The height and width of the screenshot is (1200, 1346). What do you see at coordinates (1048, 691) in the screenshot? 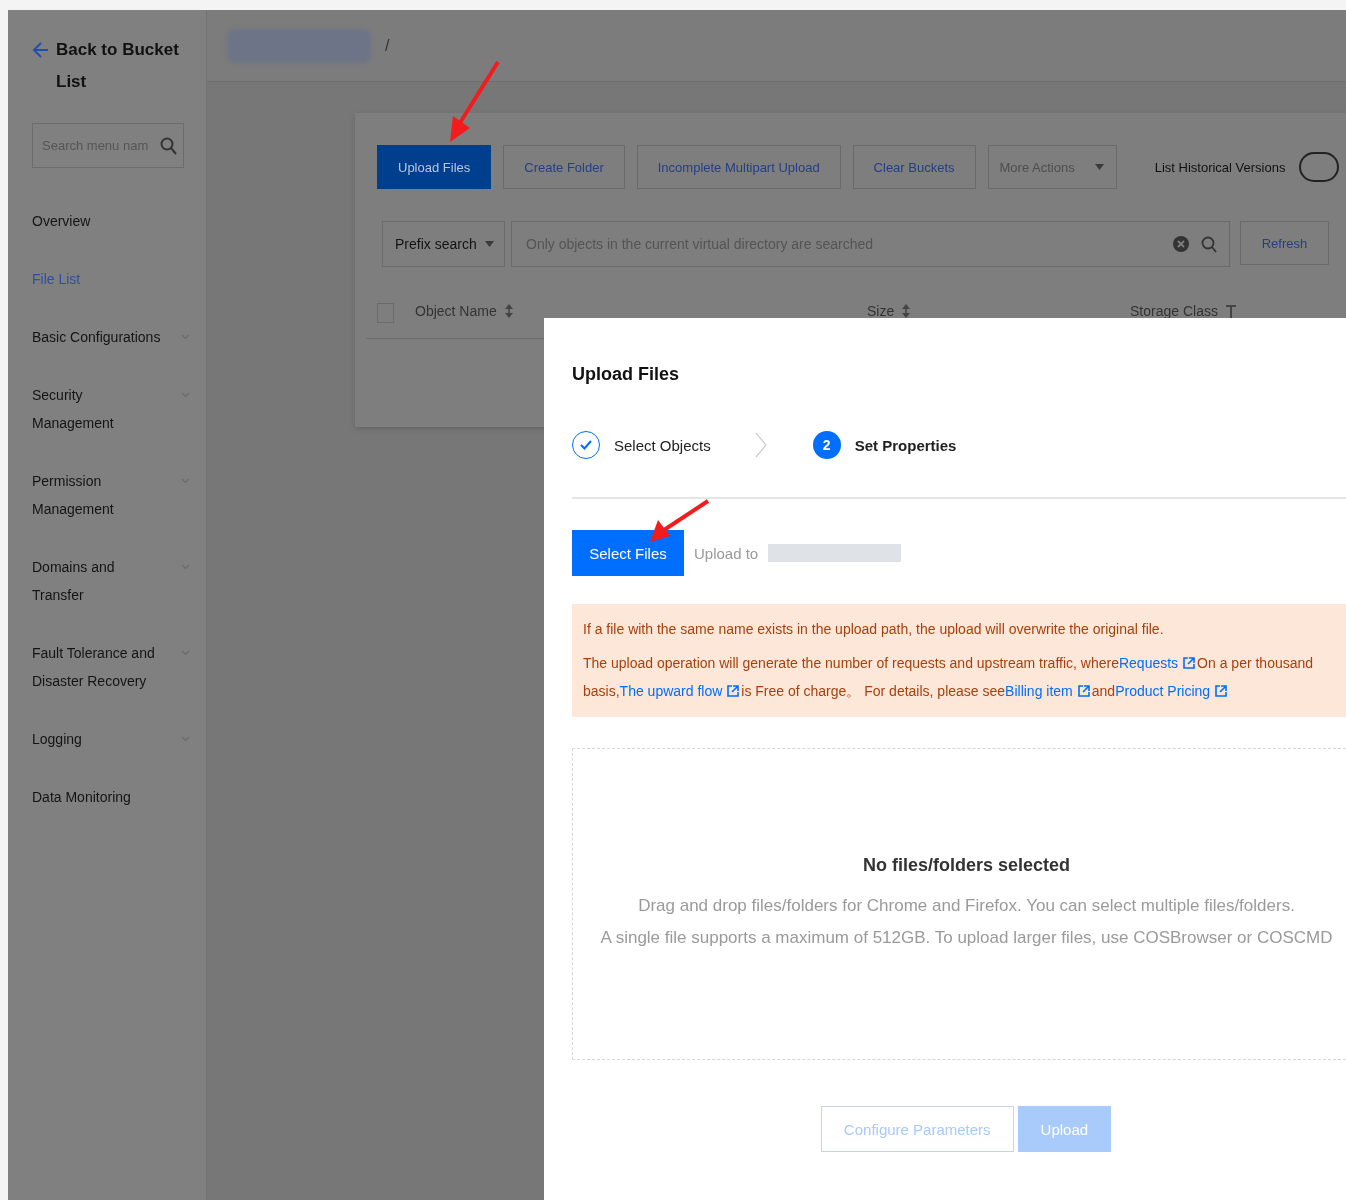
I see `notice-link: Billing item` at bounding box center [1048, 691].